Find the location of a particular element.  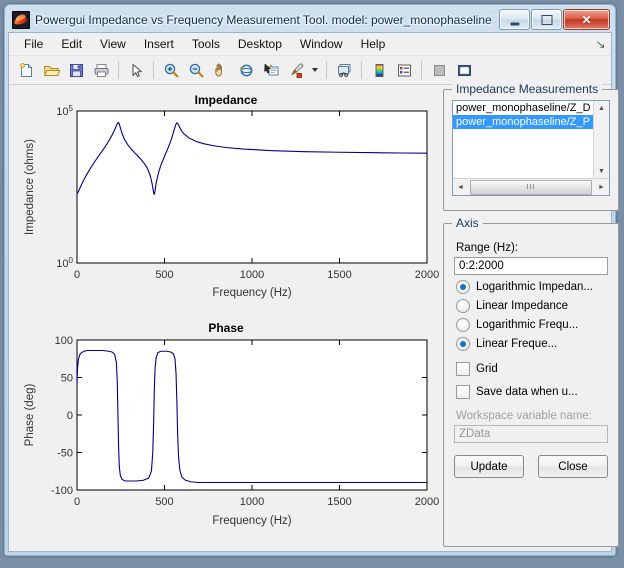

svg-text: -100 is located at coordinates (62, 491).